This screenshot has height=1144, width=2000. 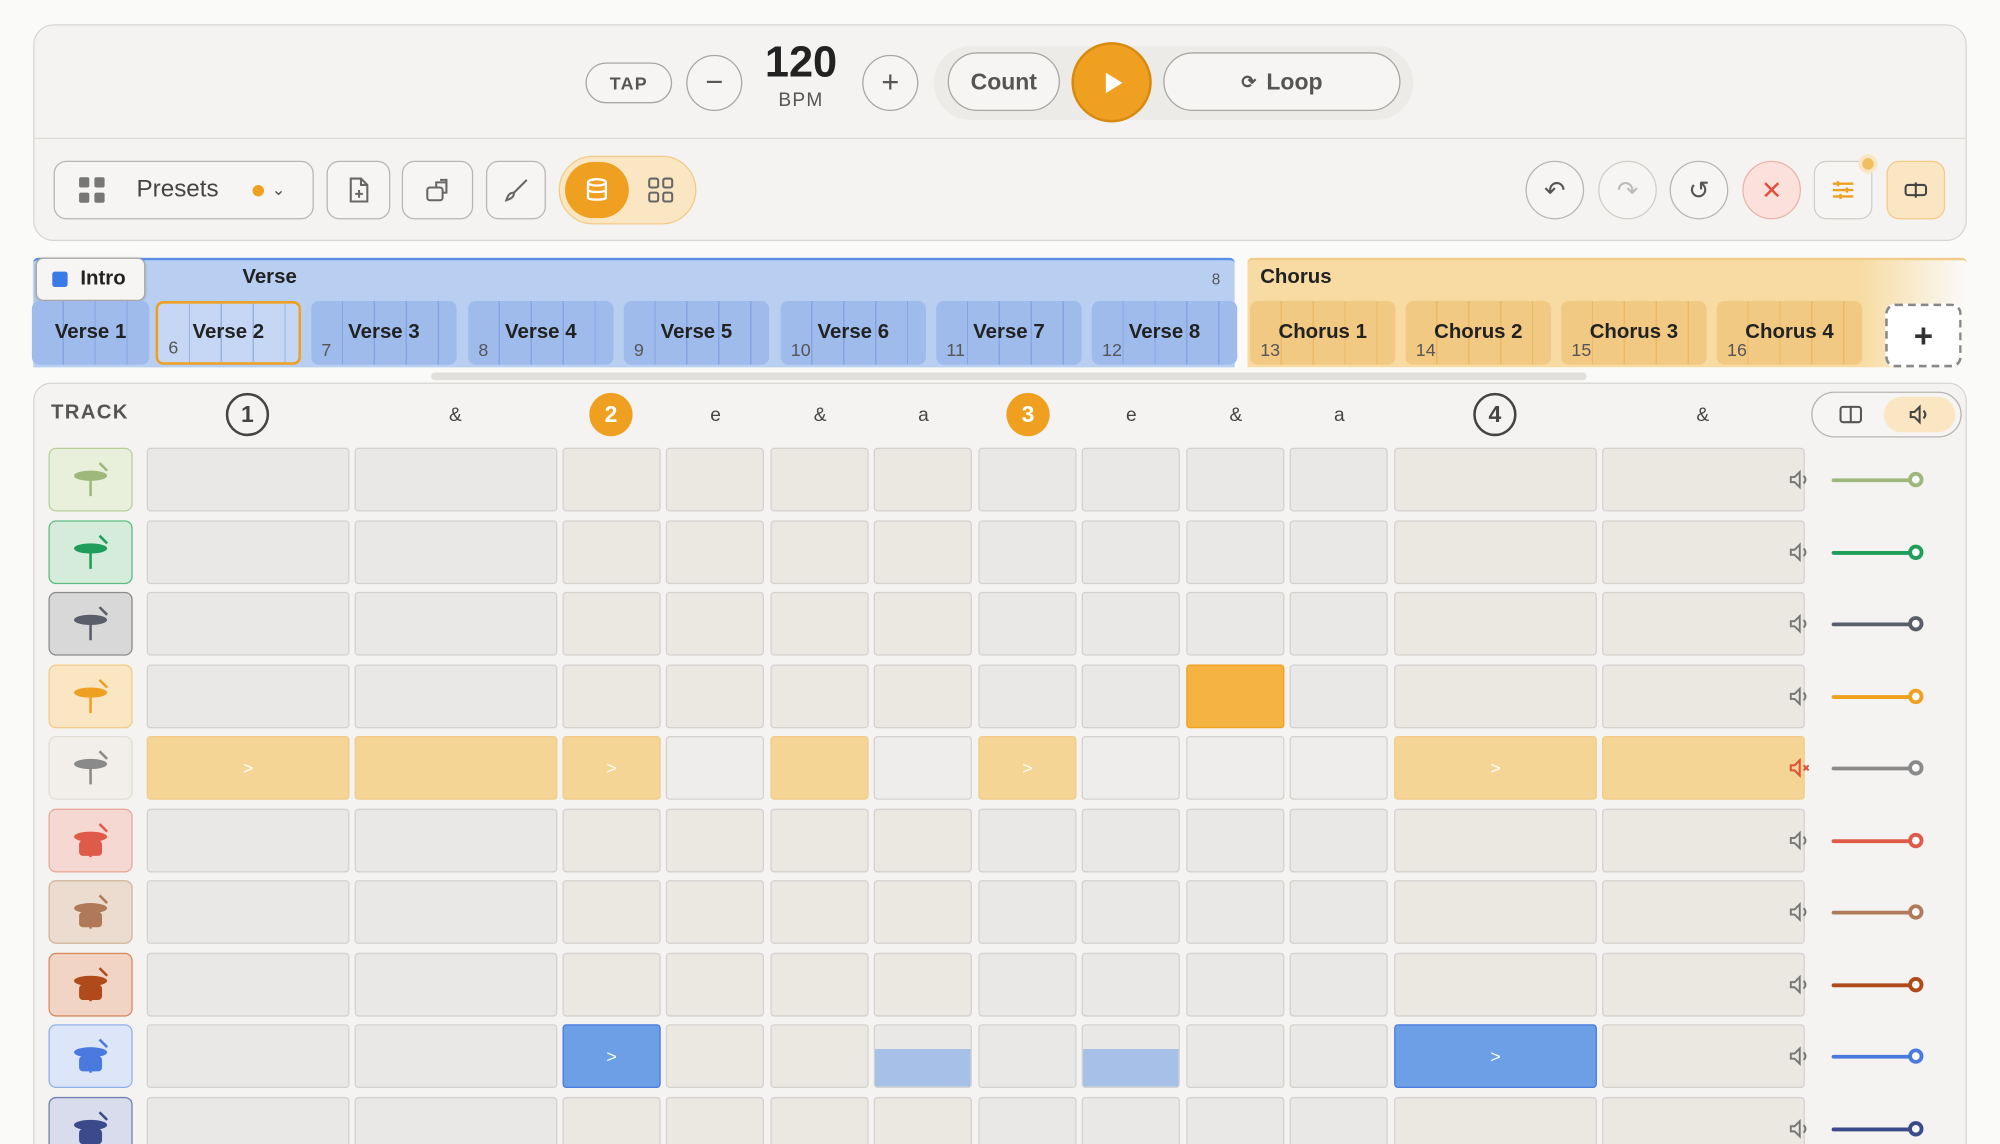 I want to click on split-view-button, so click(x=1916, y=190).